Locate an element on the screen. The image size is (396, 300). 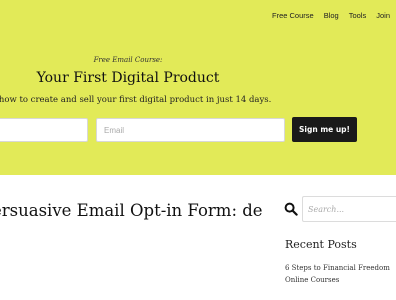
recent-posts-heading: Recent Posts is located at coordinates (321, 244).